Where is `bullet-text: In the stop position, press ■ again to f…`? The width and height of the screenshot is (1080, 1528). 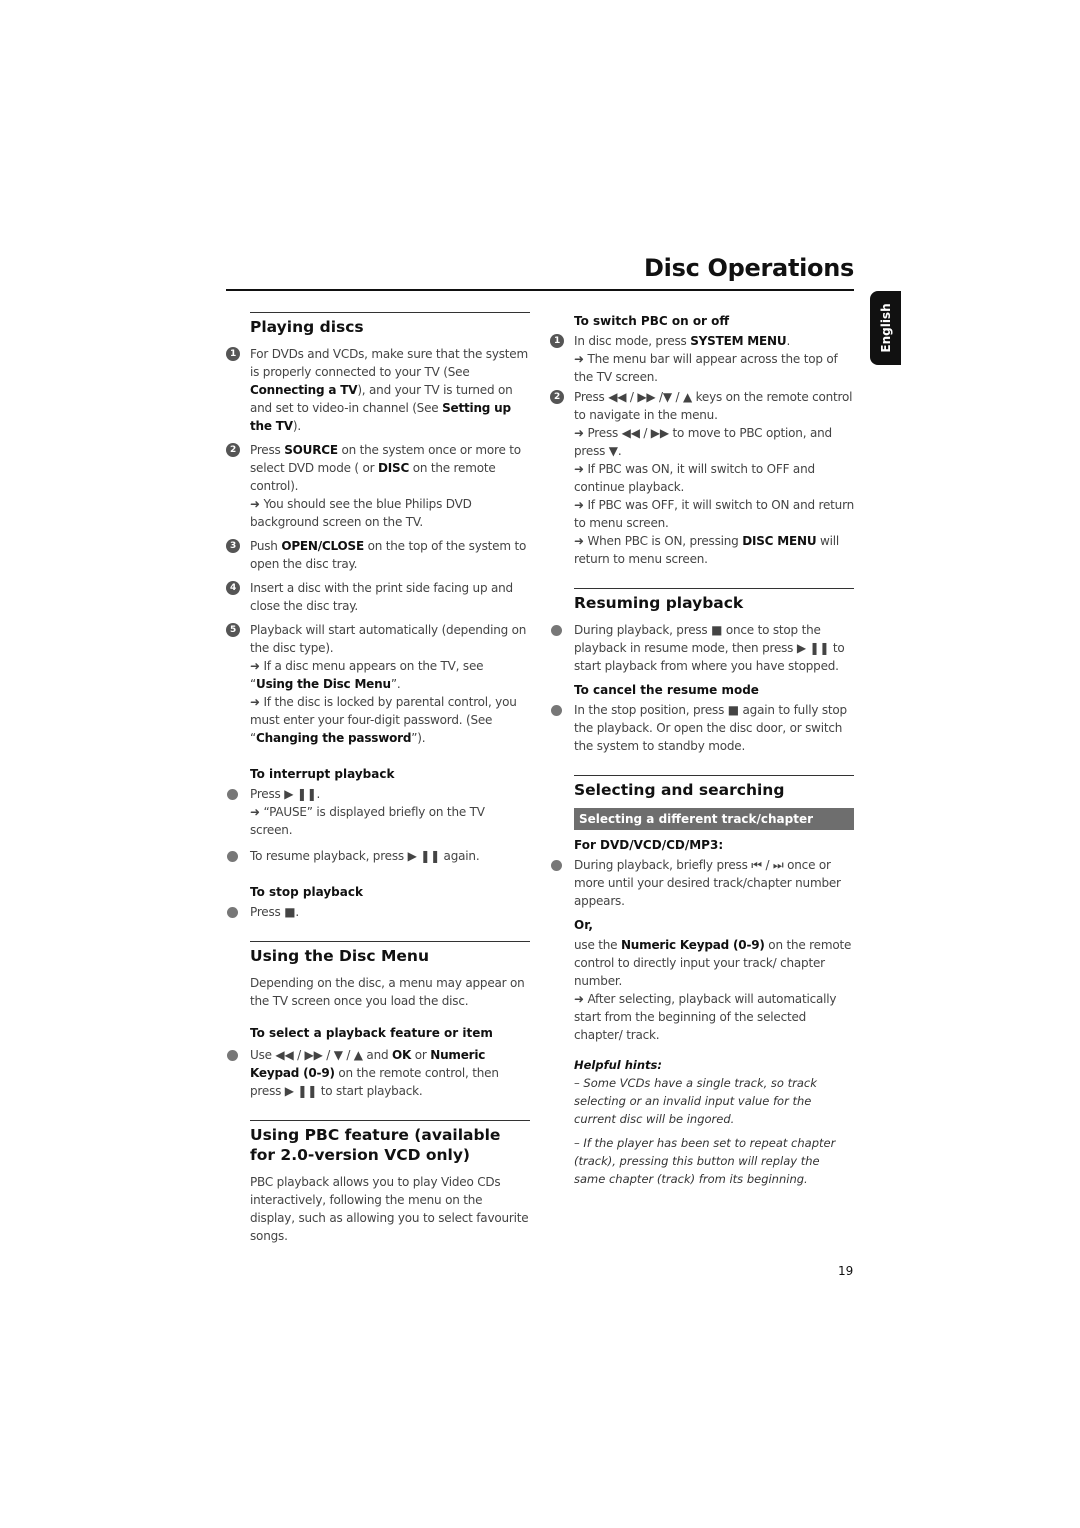 bullet-text: In the stop position, press ■ again to f… is located at coordinates (710, 728).